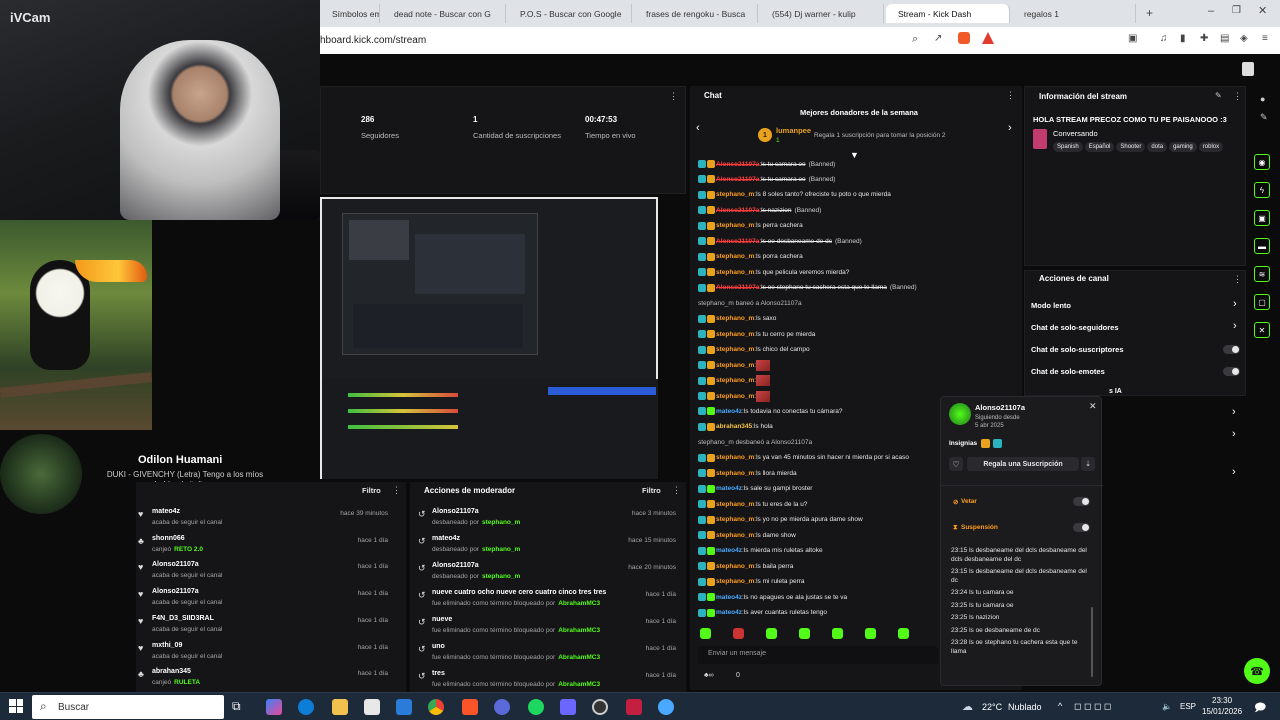 The width and height of the screenshot is (1280, 720). Describe the element at coordinates (570, 13) in the screenshot. I see `tab-pos: P.O.S - Buscar con Google` at that location.